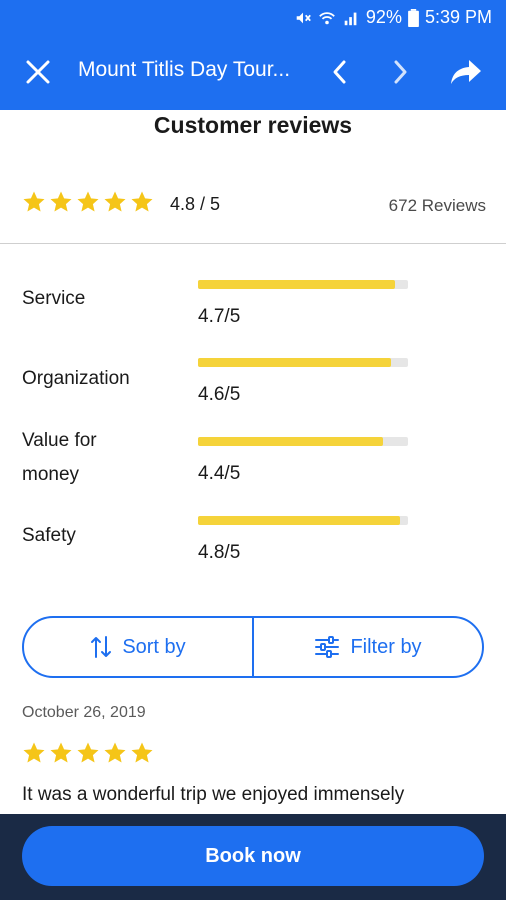  Describe the element at coordinates (437, 205) in the screenshot. I see `review-count: 672 Reviews` at that location.